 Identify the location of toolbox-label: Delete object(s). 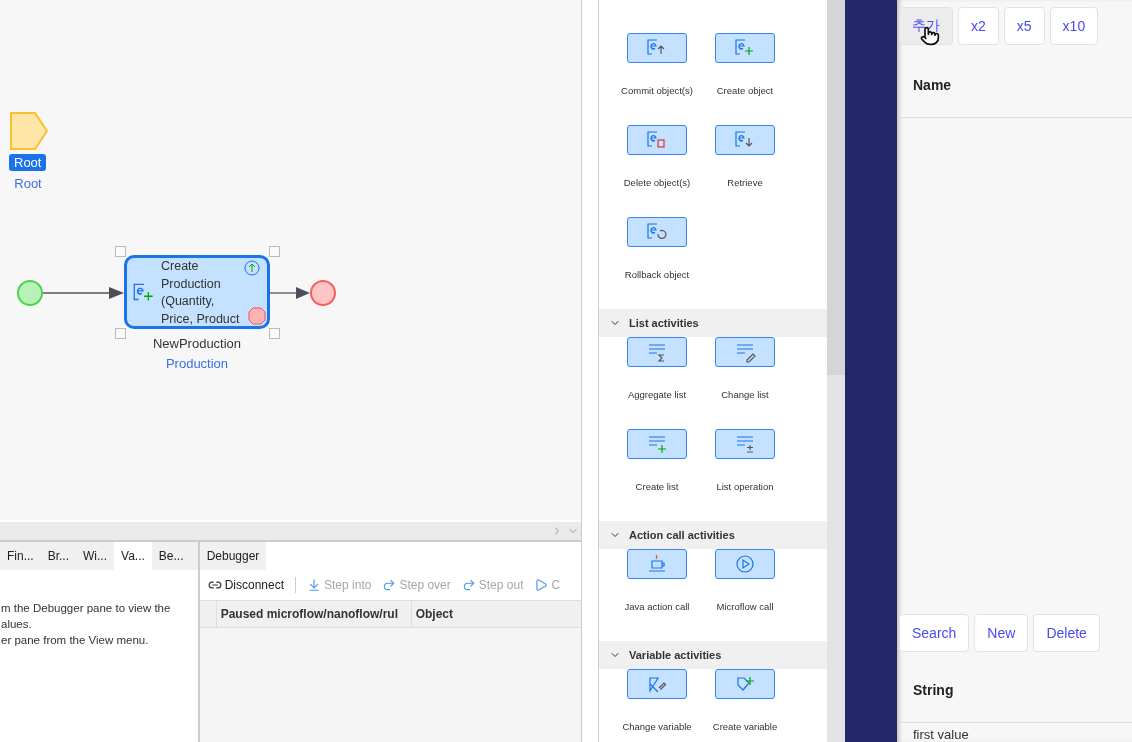
(657, 182).